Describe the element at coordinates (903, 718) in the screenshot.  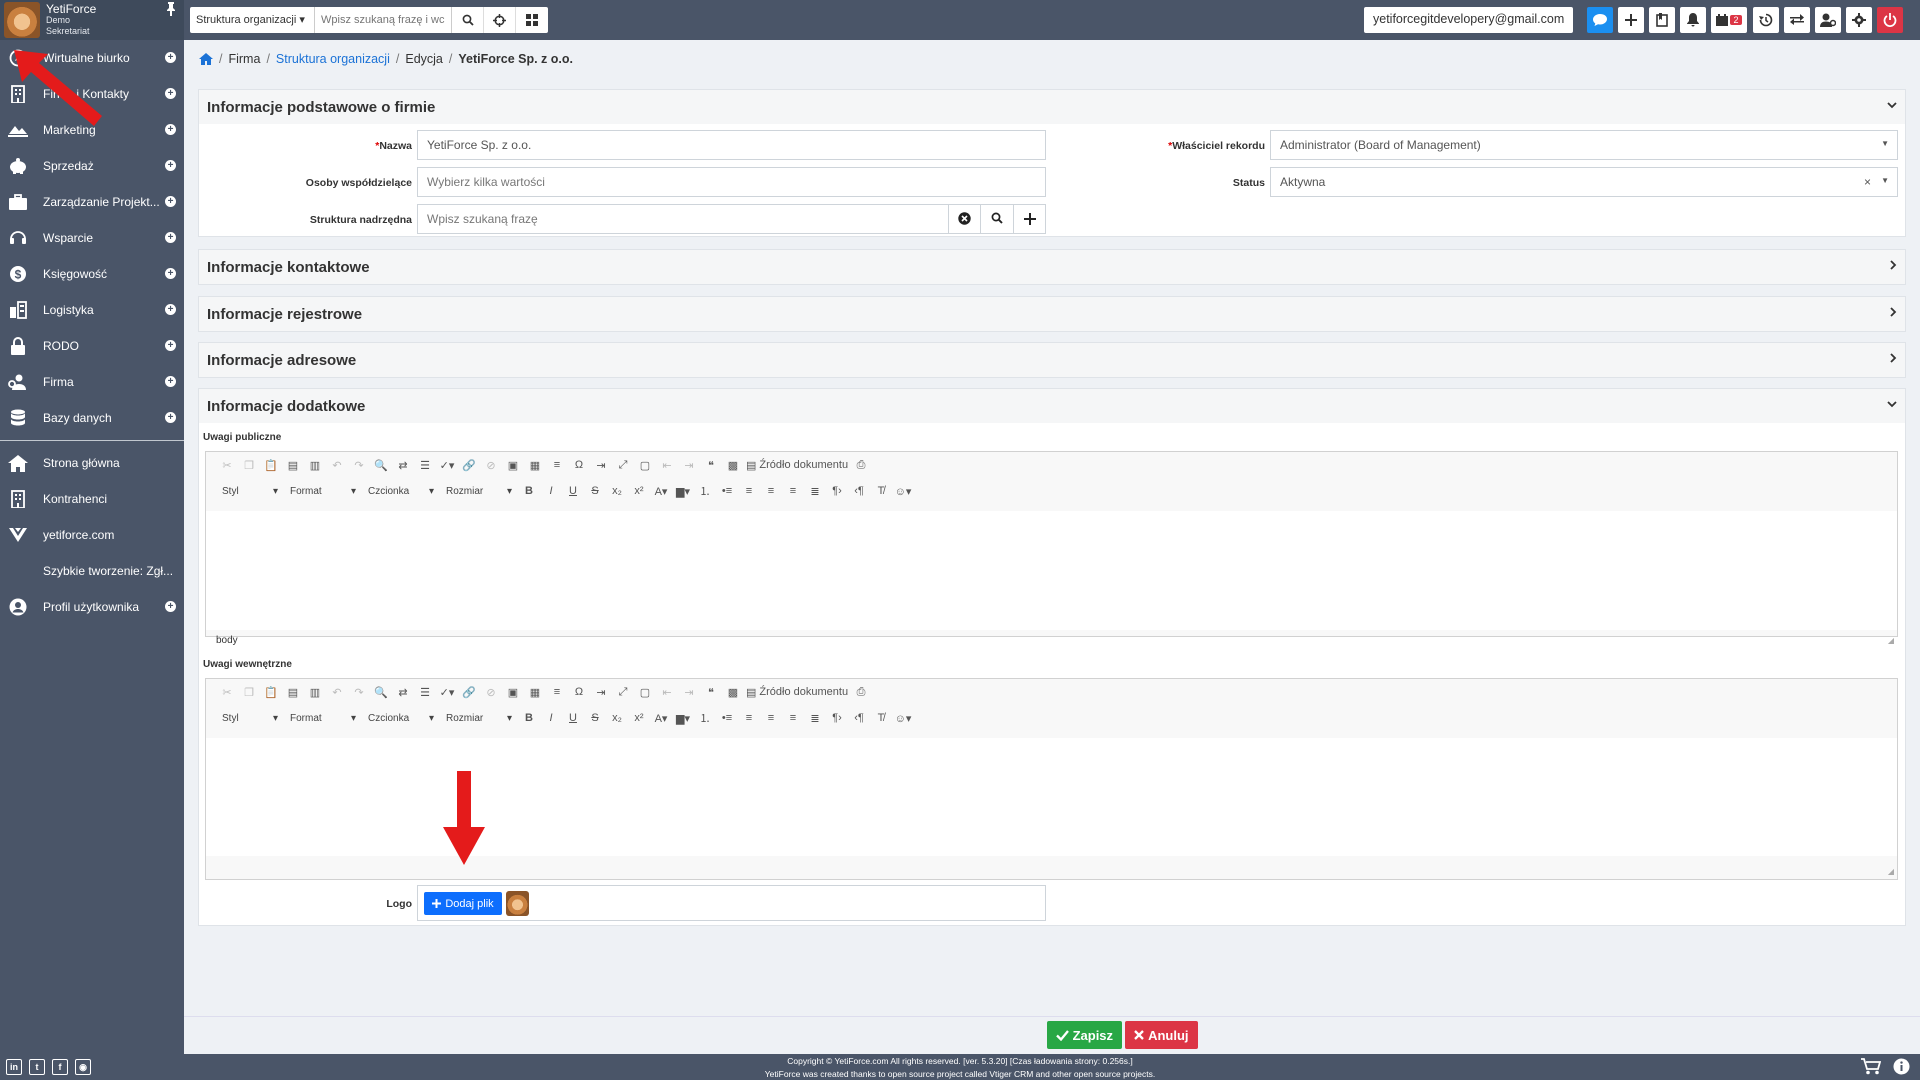
I see `emoji-icon: ☺▾` at that location.